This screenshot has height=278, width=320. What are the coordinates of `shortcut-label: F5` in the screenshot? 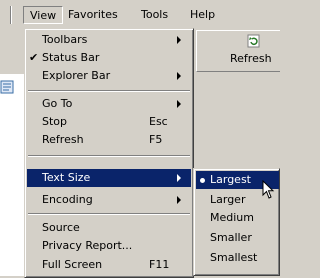 It's located at (156, 139).